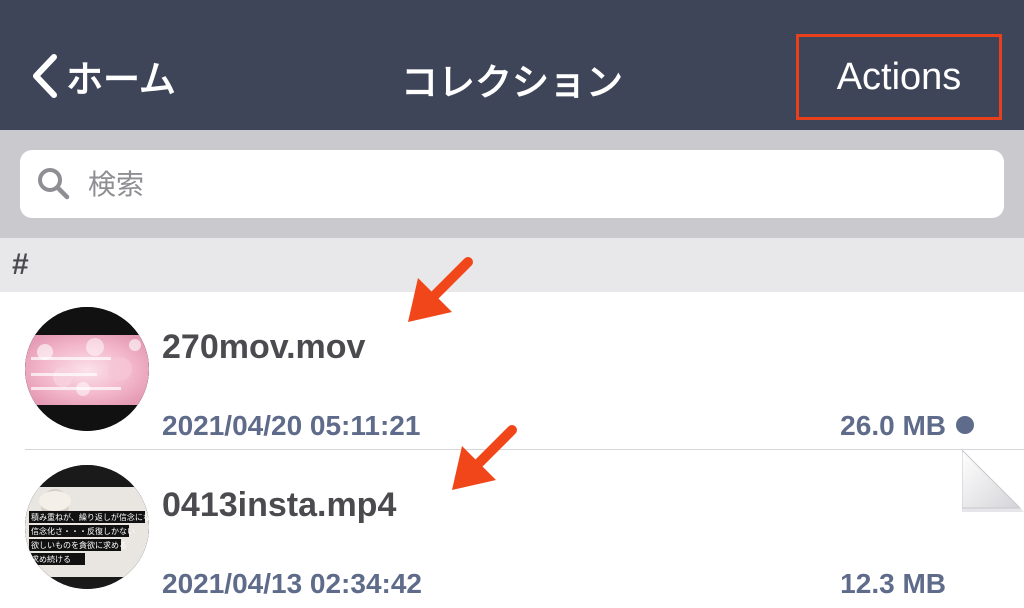 The image size is (1024, 608). I want to click on chevron-left-icon, so click(45, 76).